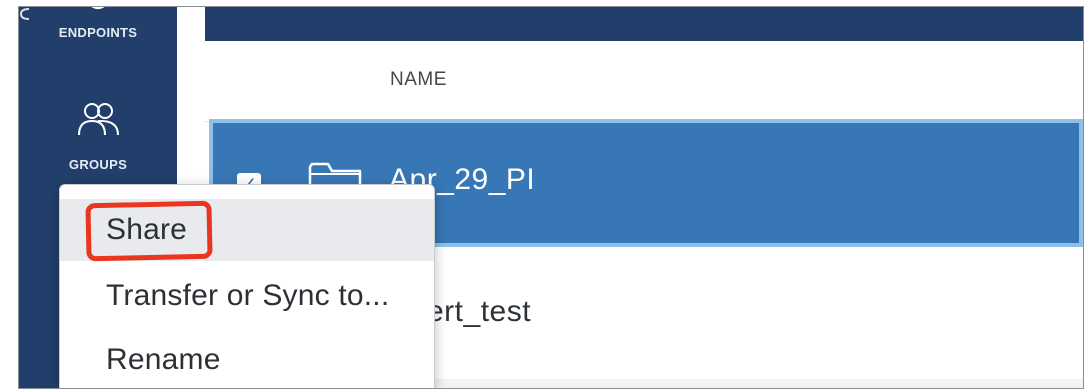  I want to click on sidebar-item-groups: GROUPS, so click(98, 135).